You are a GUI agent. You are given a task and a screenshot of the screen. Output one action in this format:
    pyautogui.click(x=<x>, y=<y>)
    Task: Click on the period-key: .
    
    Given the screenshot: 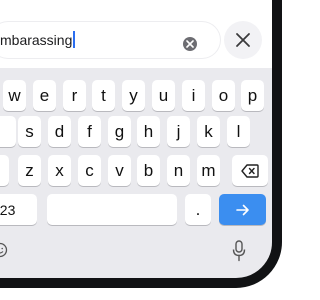 What is the action you would take?
    pyautogui.click(x=198, y=209)
    